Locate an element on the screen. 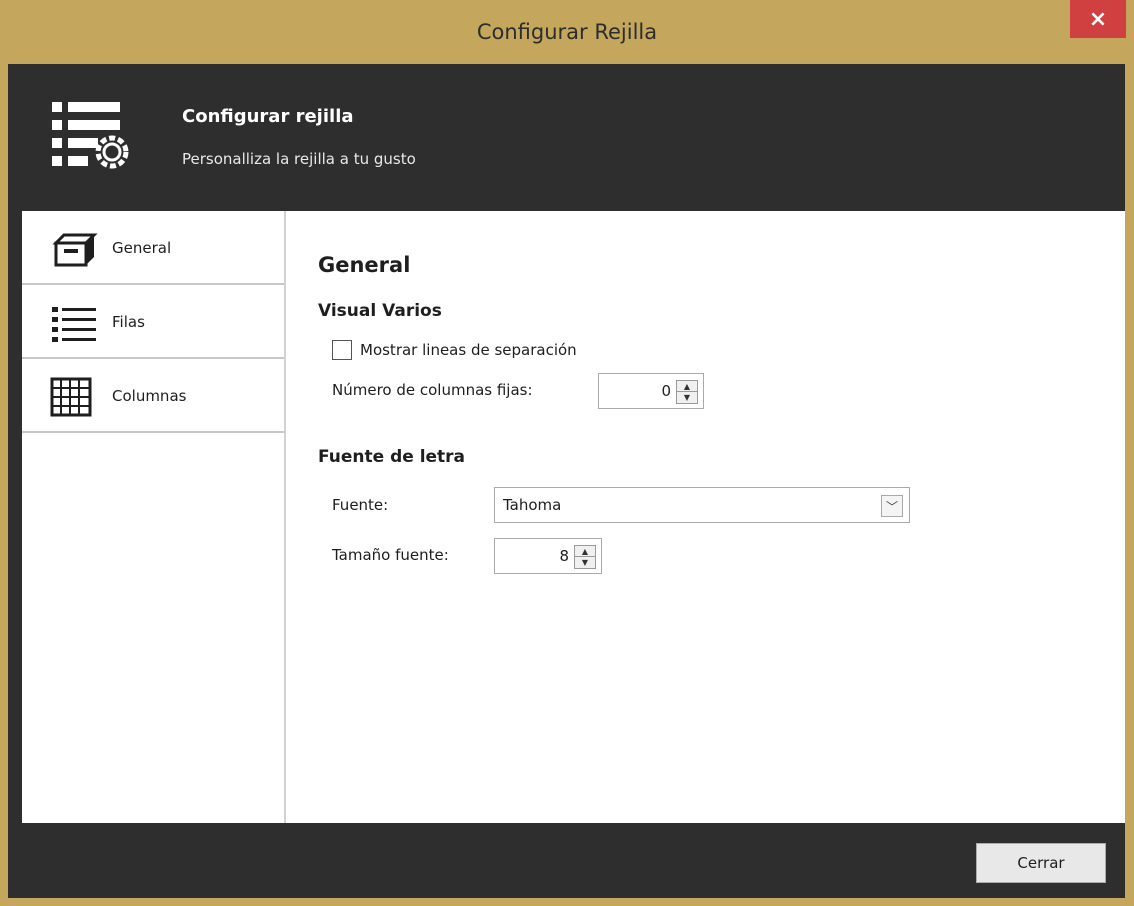 The image size is (1134, 906). footer-bar: Cerrar is located at coordinates (566, 860).